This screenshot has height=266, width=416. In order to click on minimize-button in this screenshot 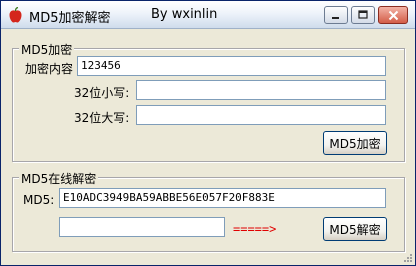, I will do `click(336, 15)`.